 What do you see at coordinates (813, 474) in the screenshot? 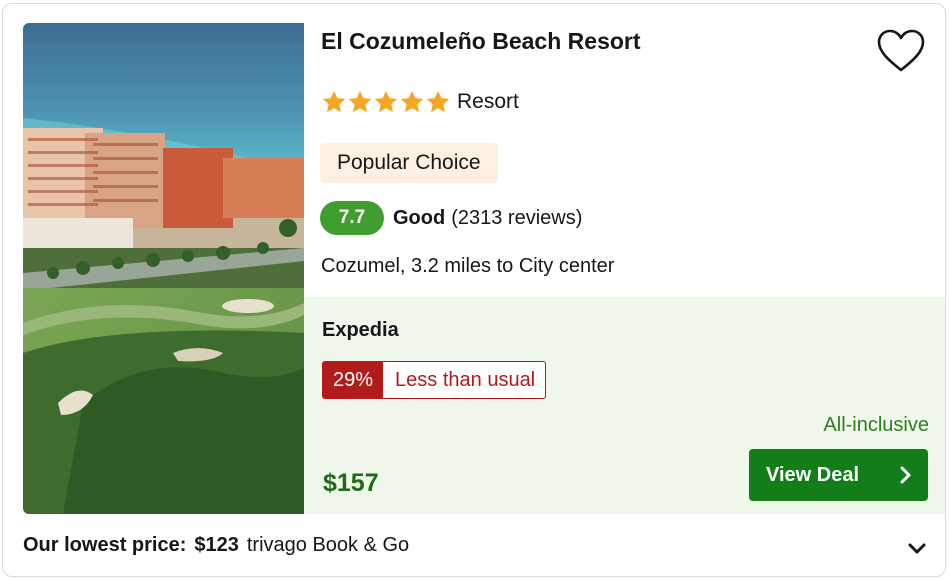
I see `view-deal-label: View Deal` at bounding box center [813, 474].